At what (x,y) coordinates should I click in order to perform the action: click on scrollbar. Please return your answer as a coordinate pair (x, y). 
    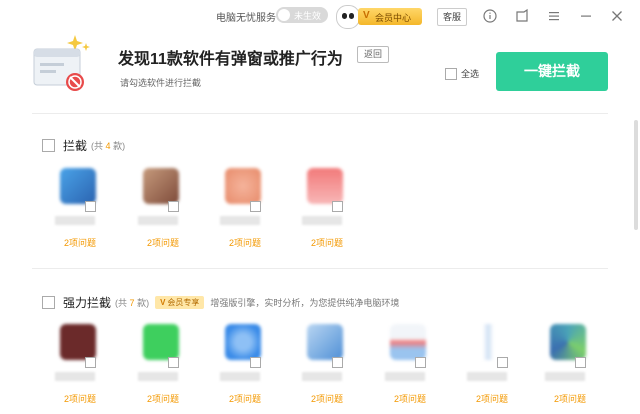
    Looking at the image, I should click on (636, 175).